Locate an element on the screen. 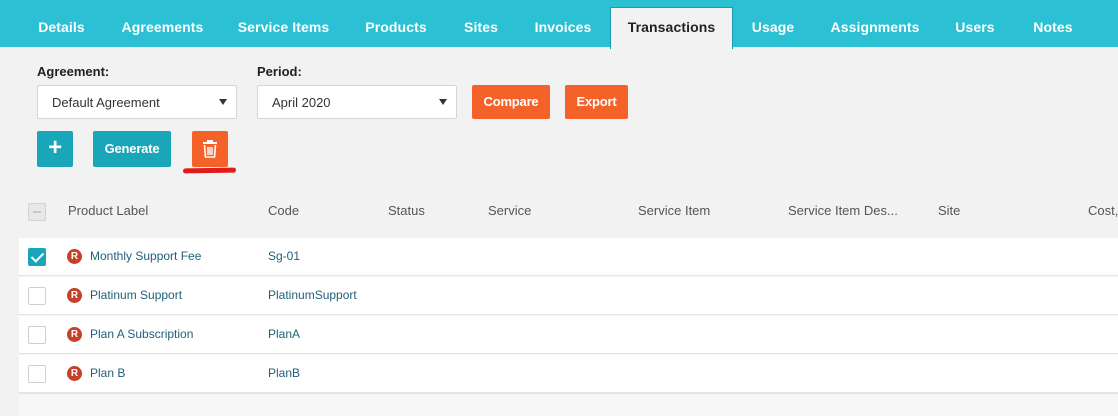 Image resolution: width=1118 pixels, height=416 pixels. column-header-service-item: Service Item is located at coordinates (674, 210).